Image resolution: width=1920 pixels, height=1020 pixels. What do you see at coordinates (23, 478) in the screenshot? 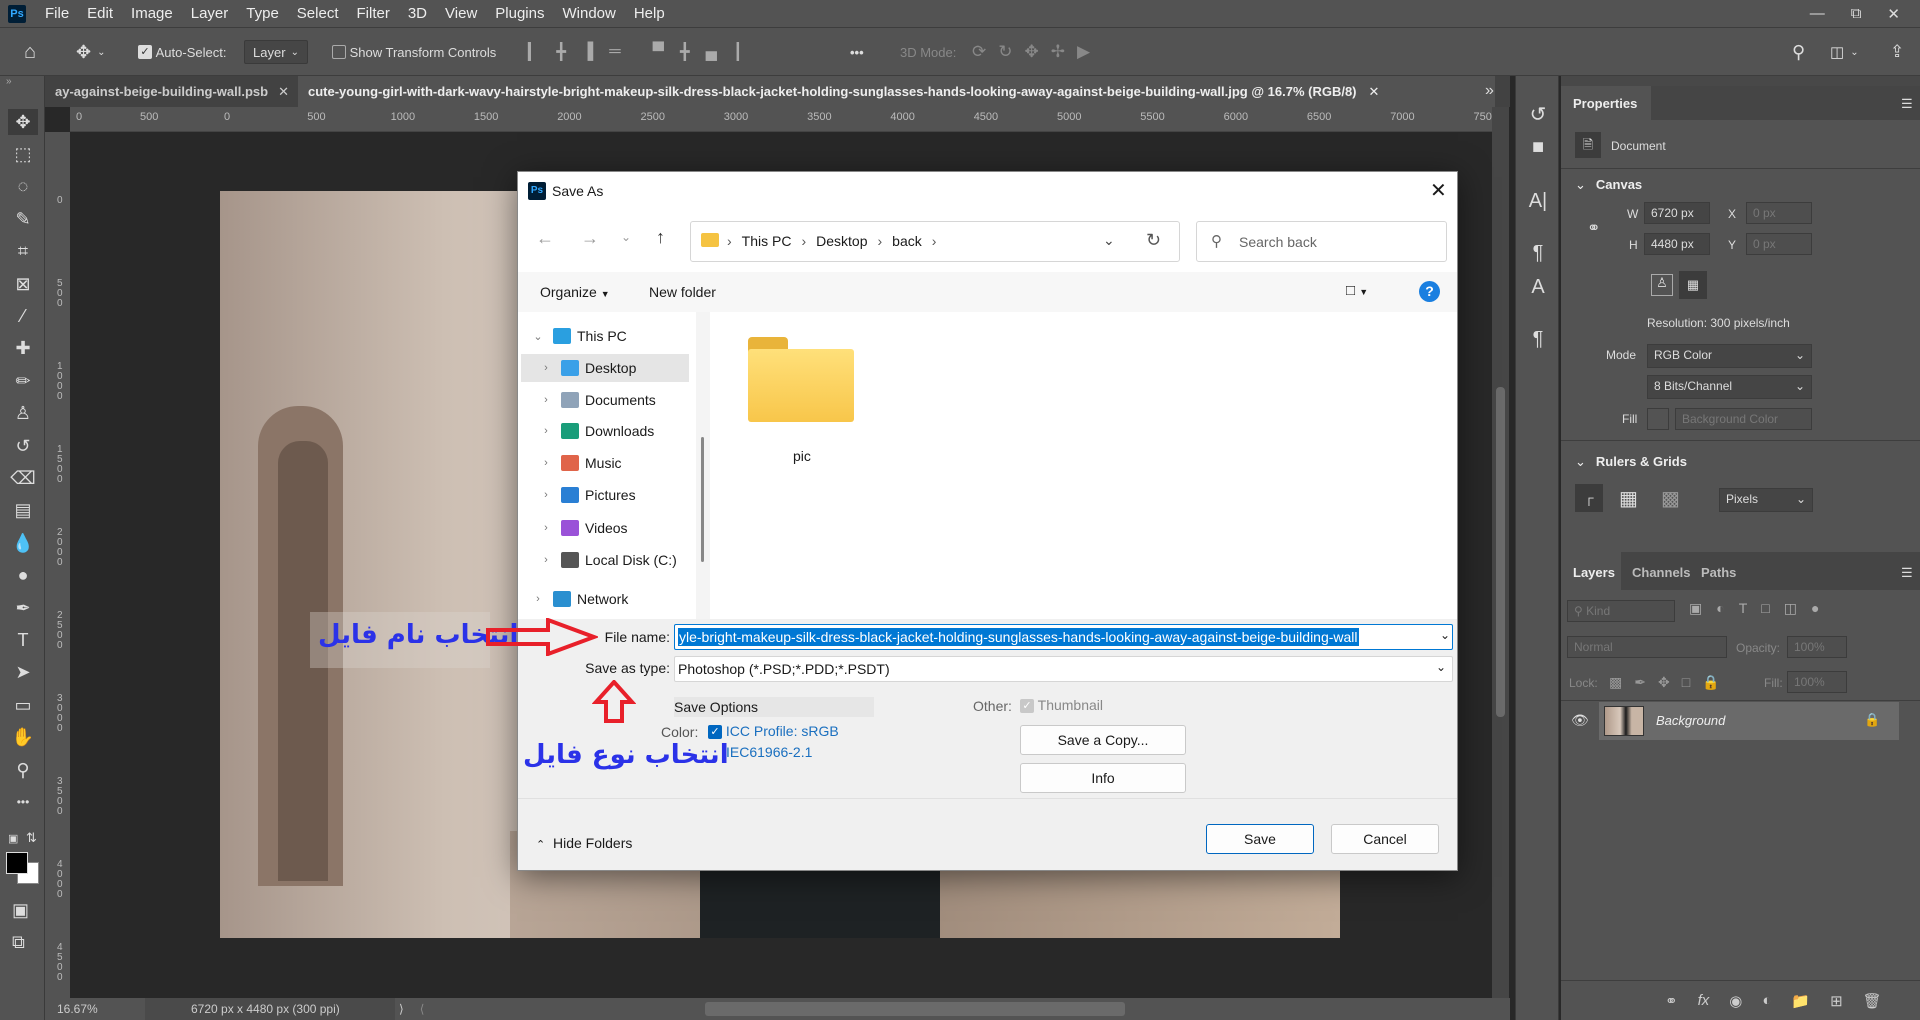
I see `eraser-tool-icon: ⌫` at bounding box center [23, 478].